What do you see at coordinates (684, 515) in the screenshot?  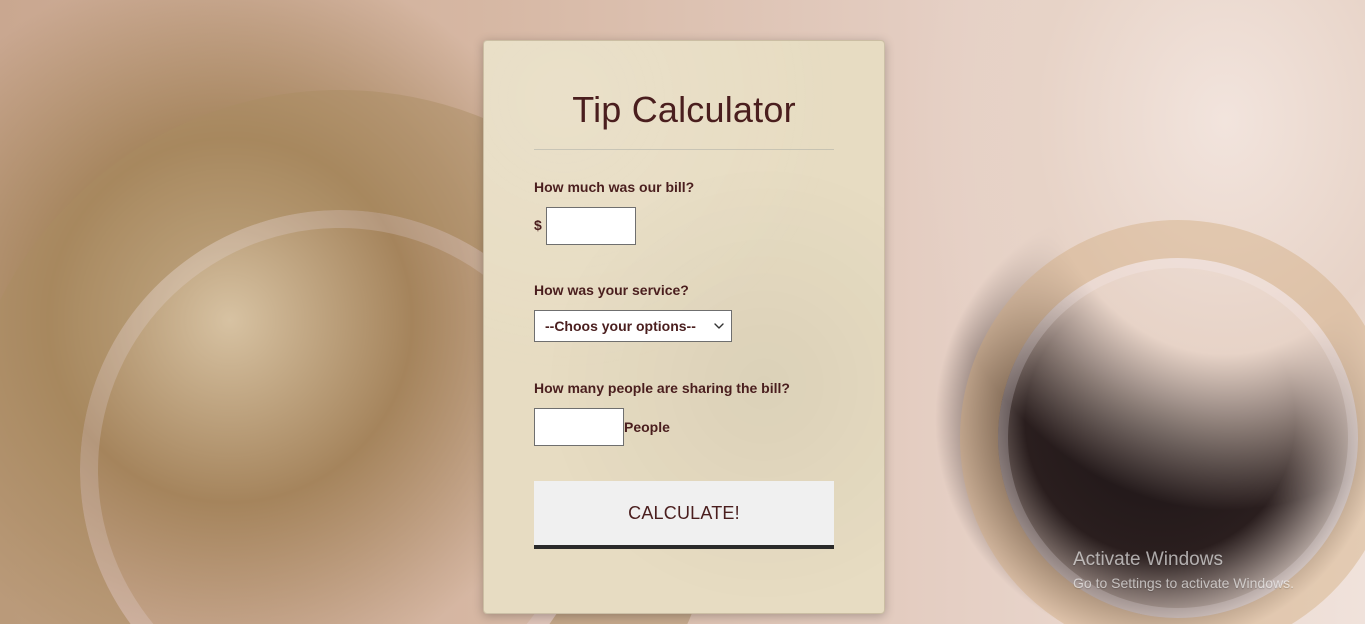 I see `calculate-button: CALCULATE!` at bounding box center [684, 515].